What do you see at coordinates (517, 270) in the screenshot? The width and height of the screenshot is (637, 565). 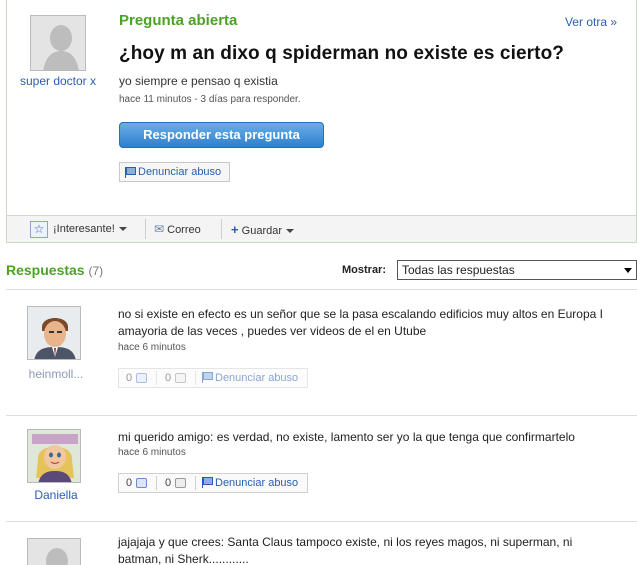 I see `sort-select: Todas las respuestas` at bounding box center [517, 270].